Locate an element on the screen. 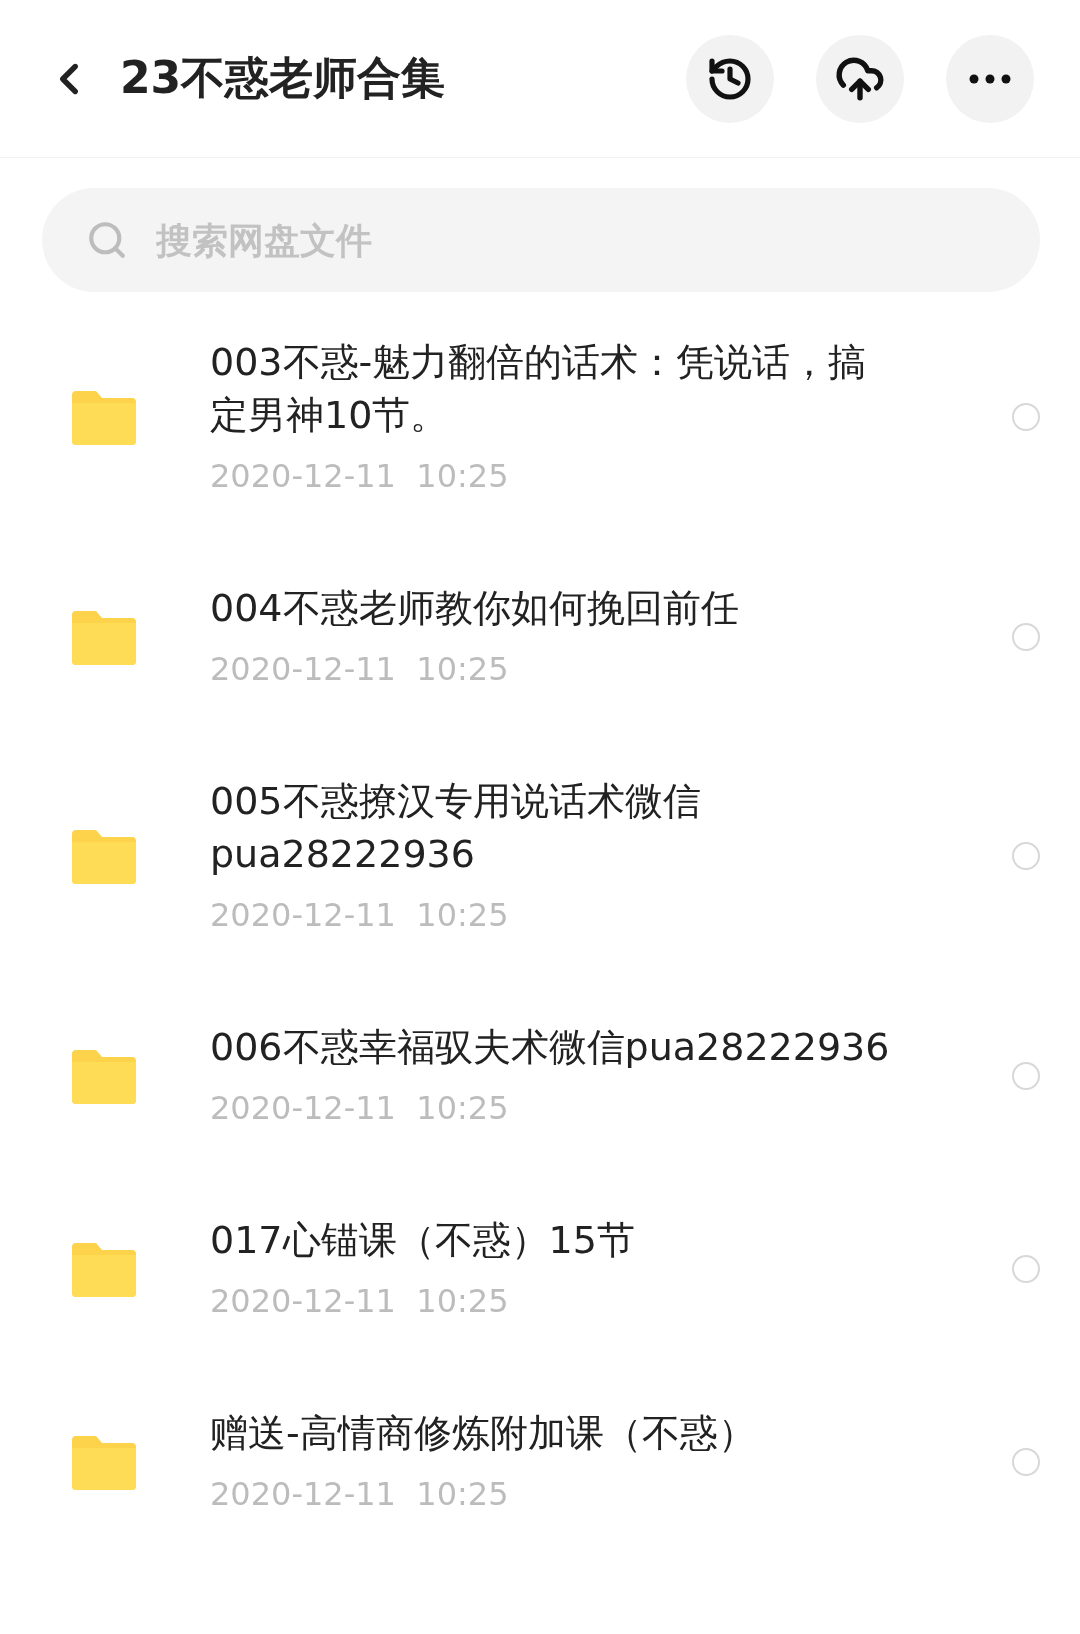 This screenshot has width=1080, height=1634. folder-title: 23不惑老师合集 is located at coordinates (283, 78).